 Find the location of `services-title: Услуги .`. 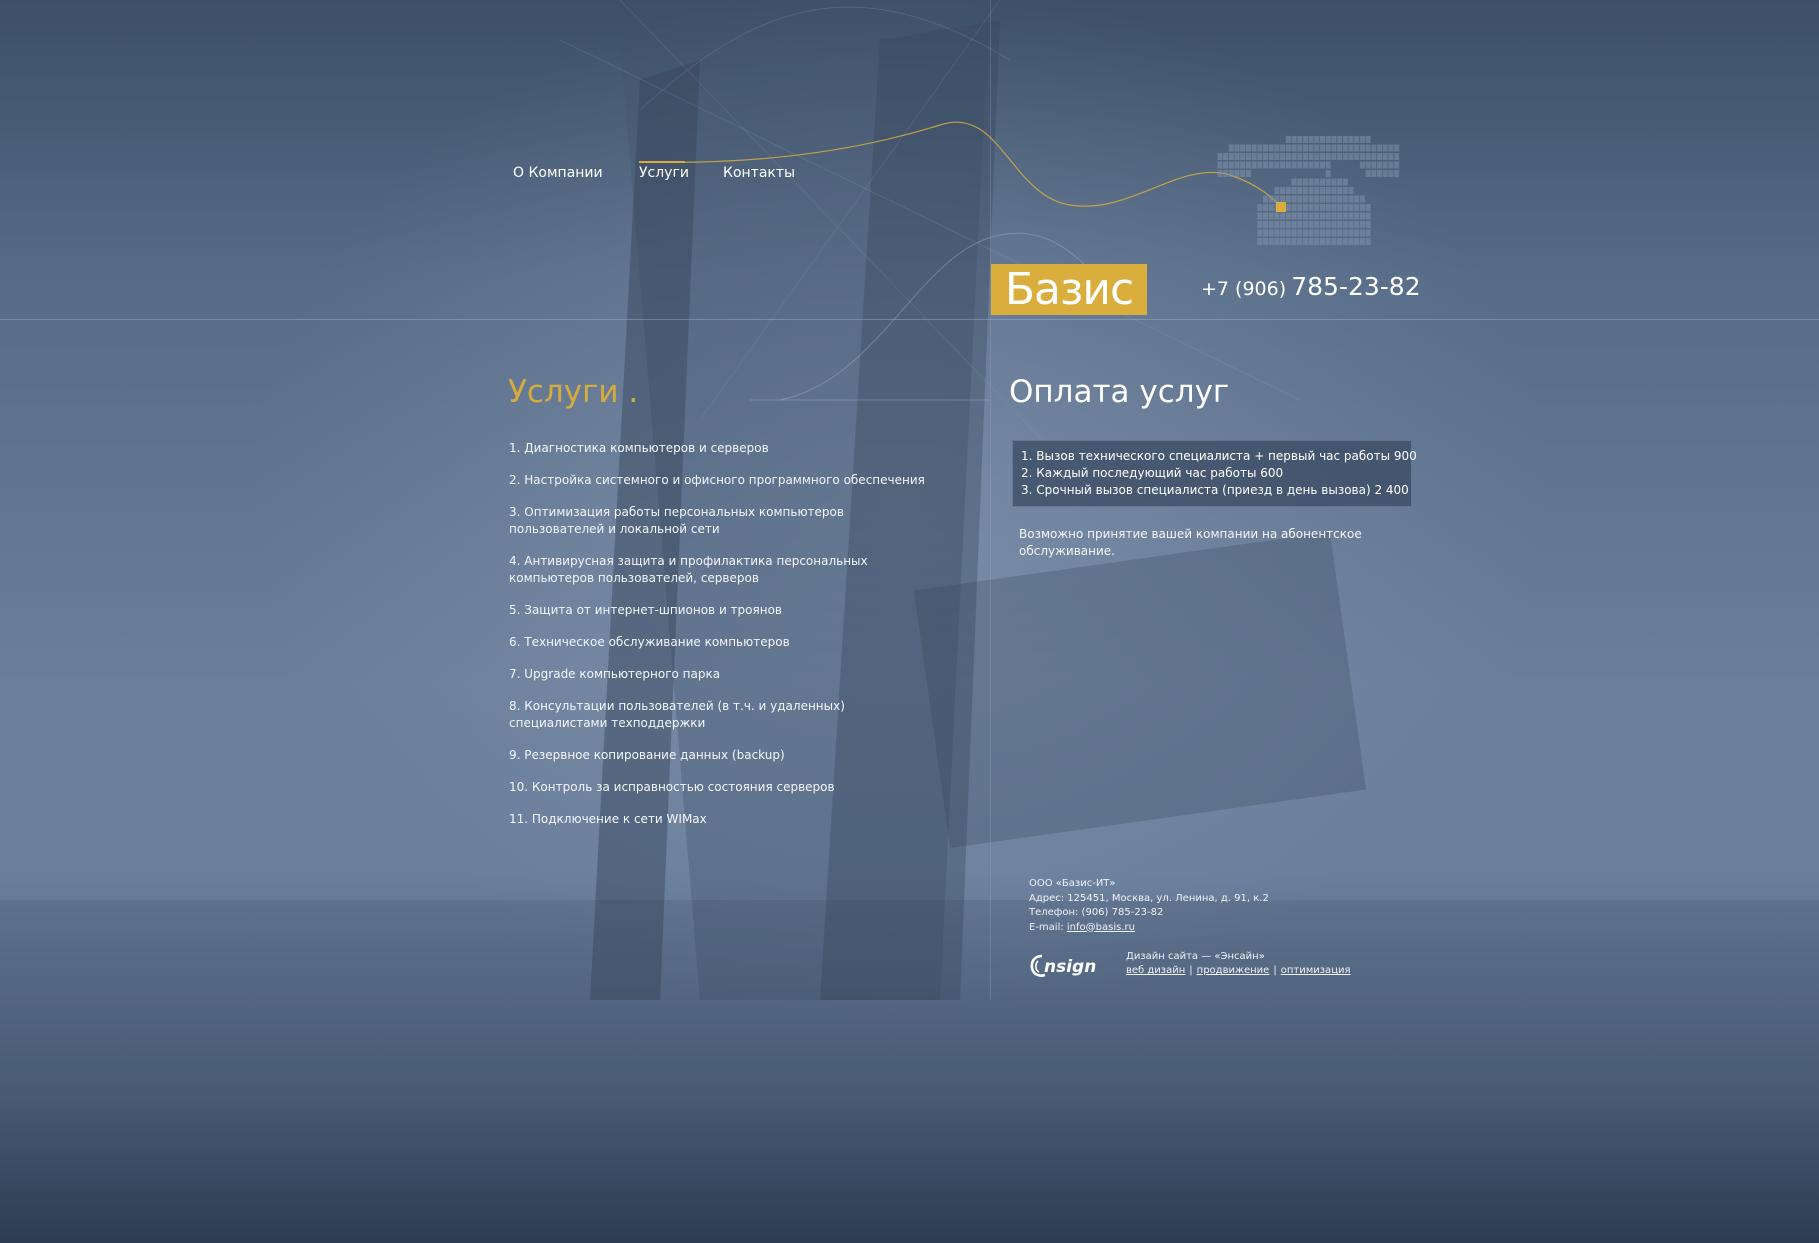

services-title: Услуги . is located at coordinates (573, 392).